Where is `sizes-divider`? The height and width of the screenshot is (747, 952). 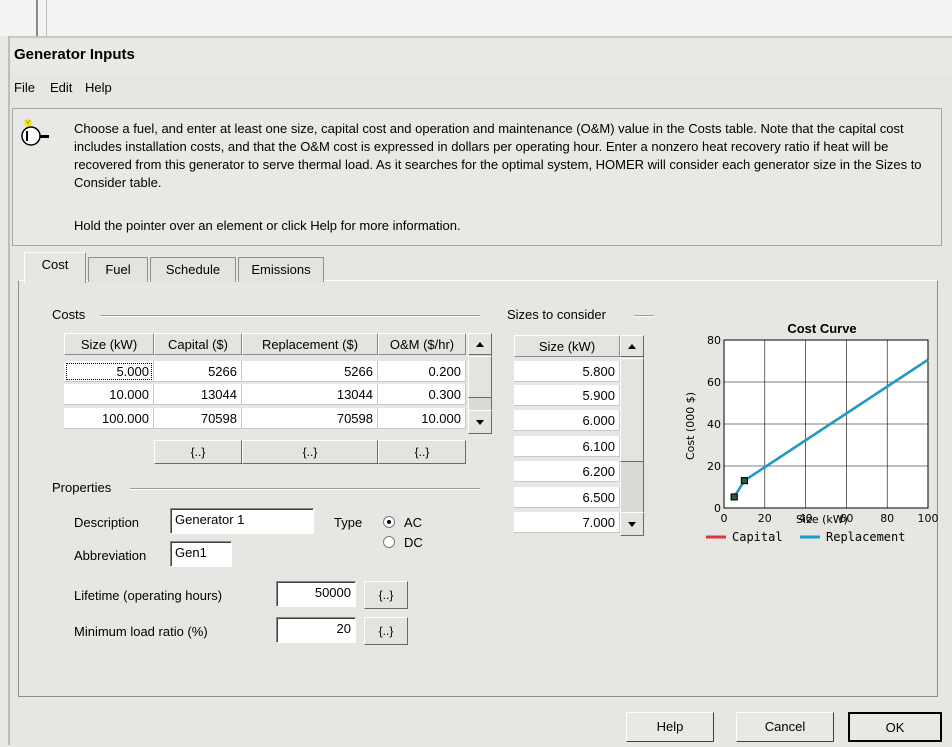 sizes-divider is located at coordinates (644, 316).